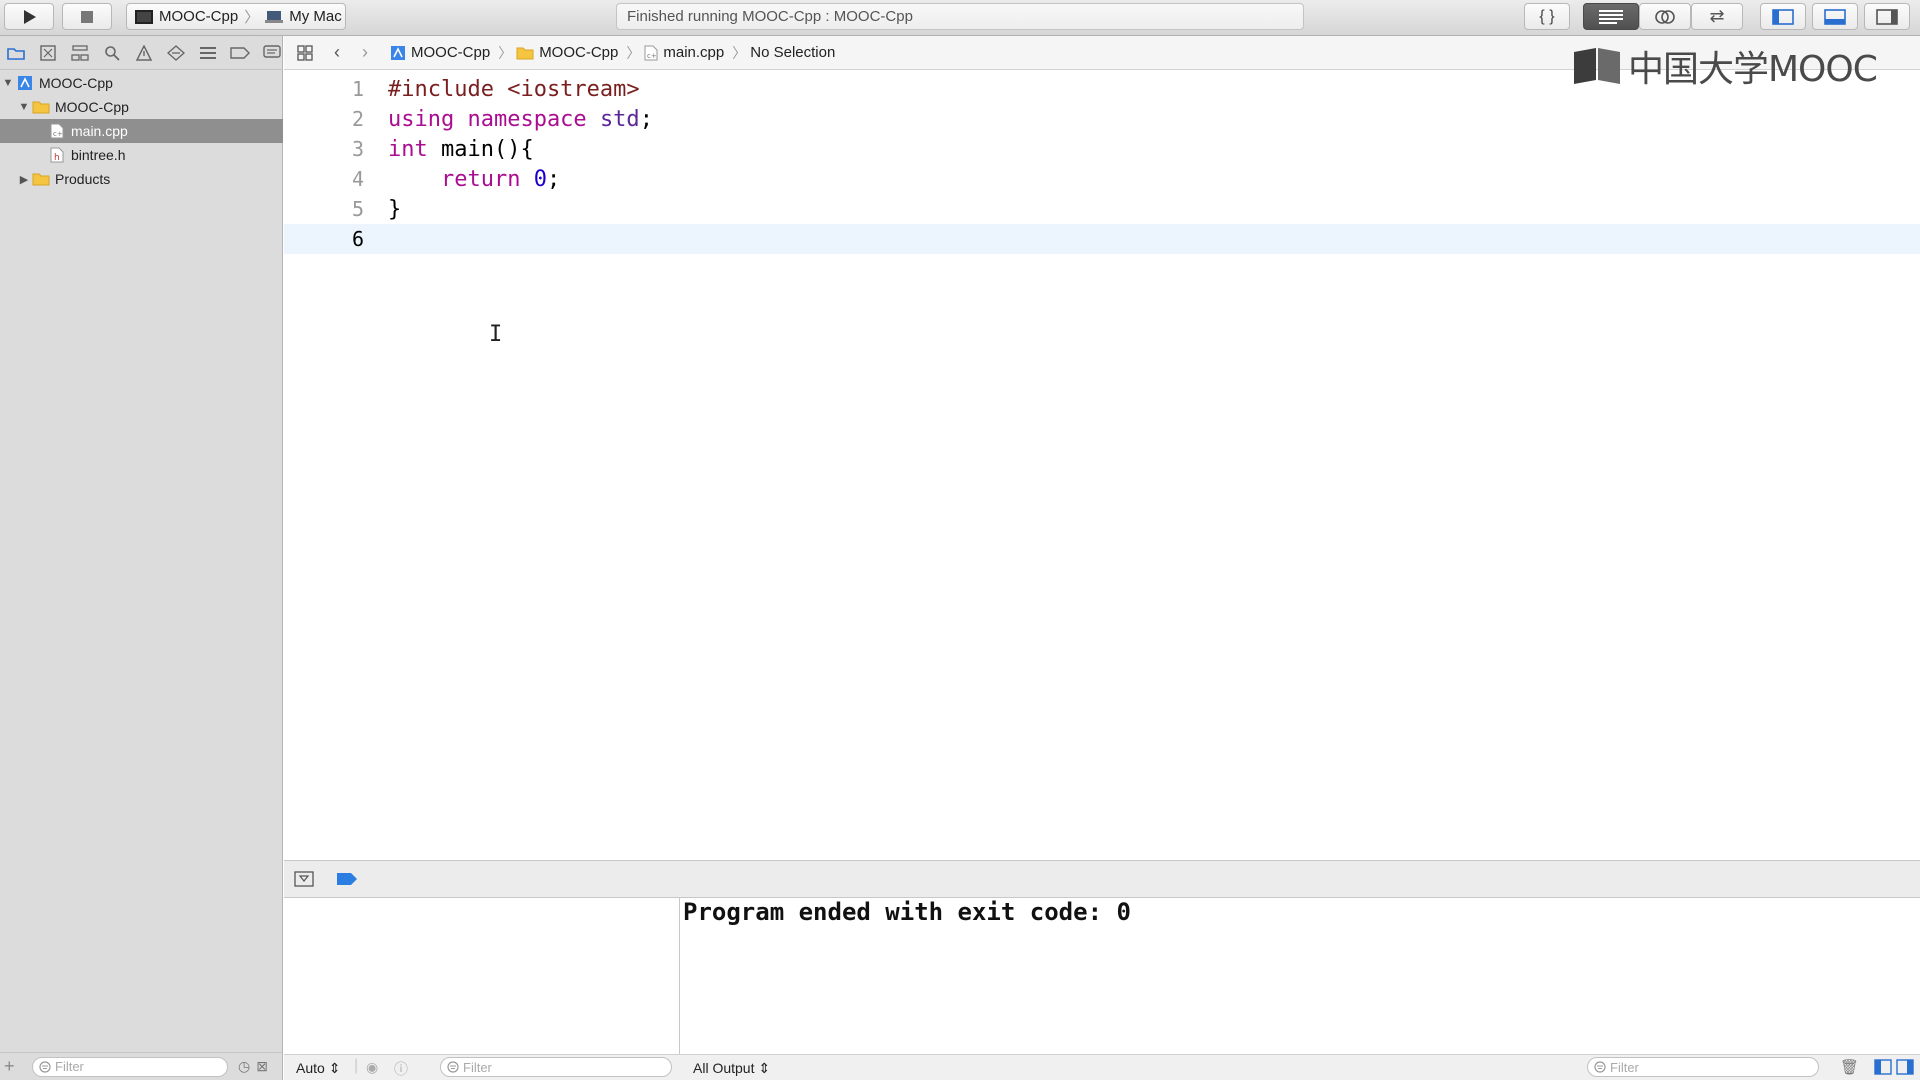  I want to click on assistant-editor-icon, so click(1665, 16).